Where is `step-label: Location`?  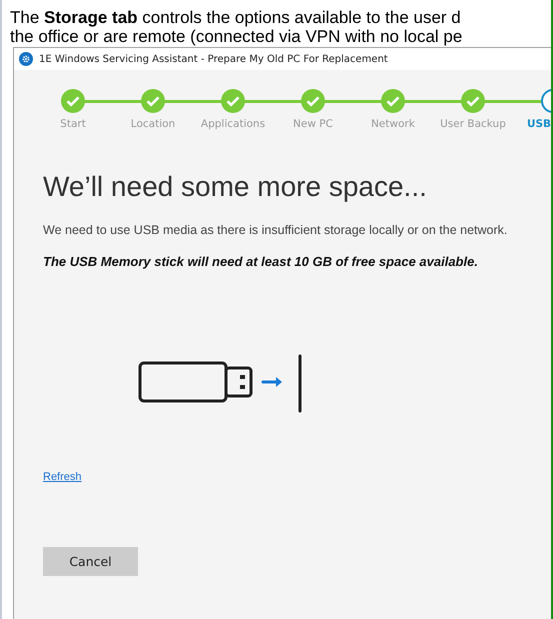 step-label: Location is located at coordinates (153, 124).